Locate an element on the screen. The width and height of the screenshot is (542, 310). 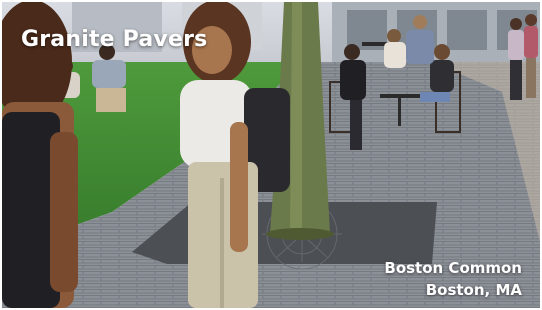
caption-title: Granite Pavers is located at coordinates (114, 39).